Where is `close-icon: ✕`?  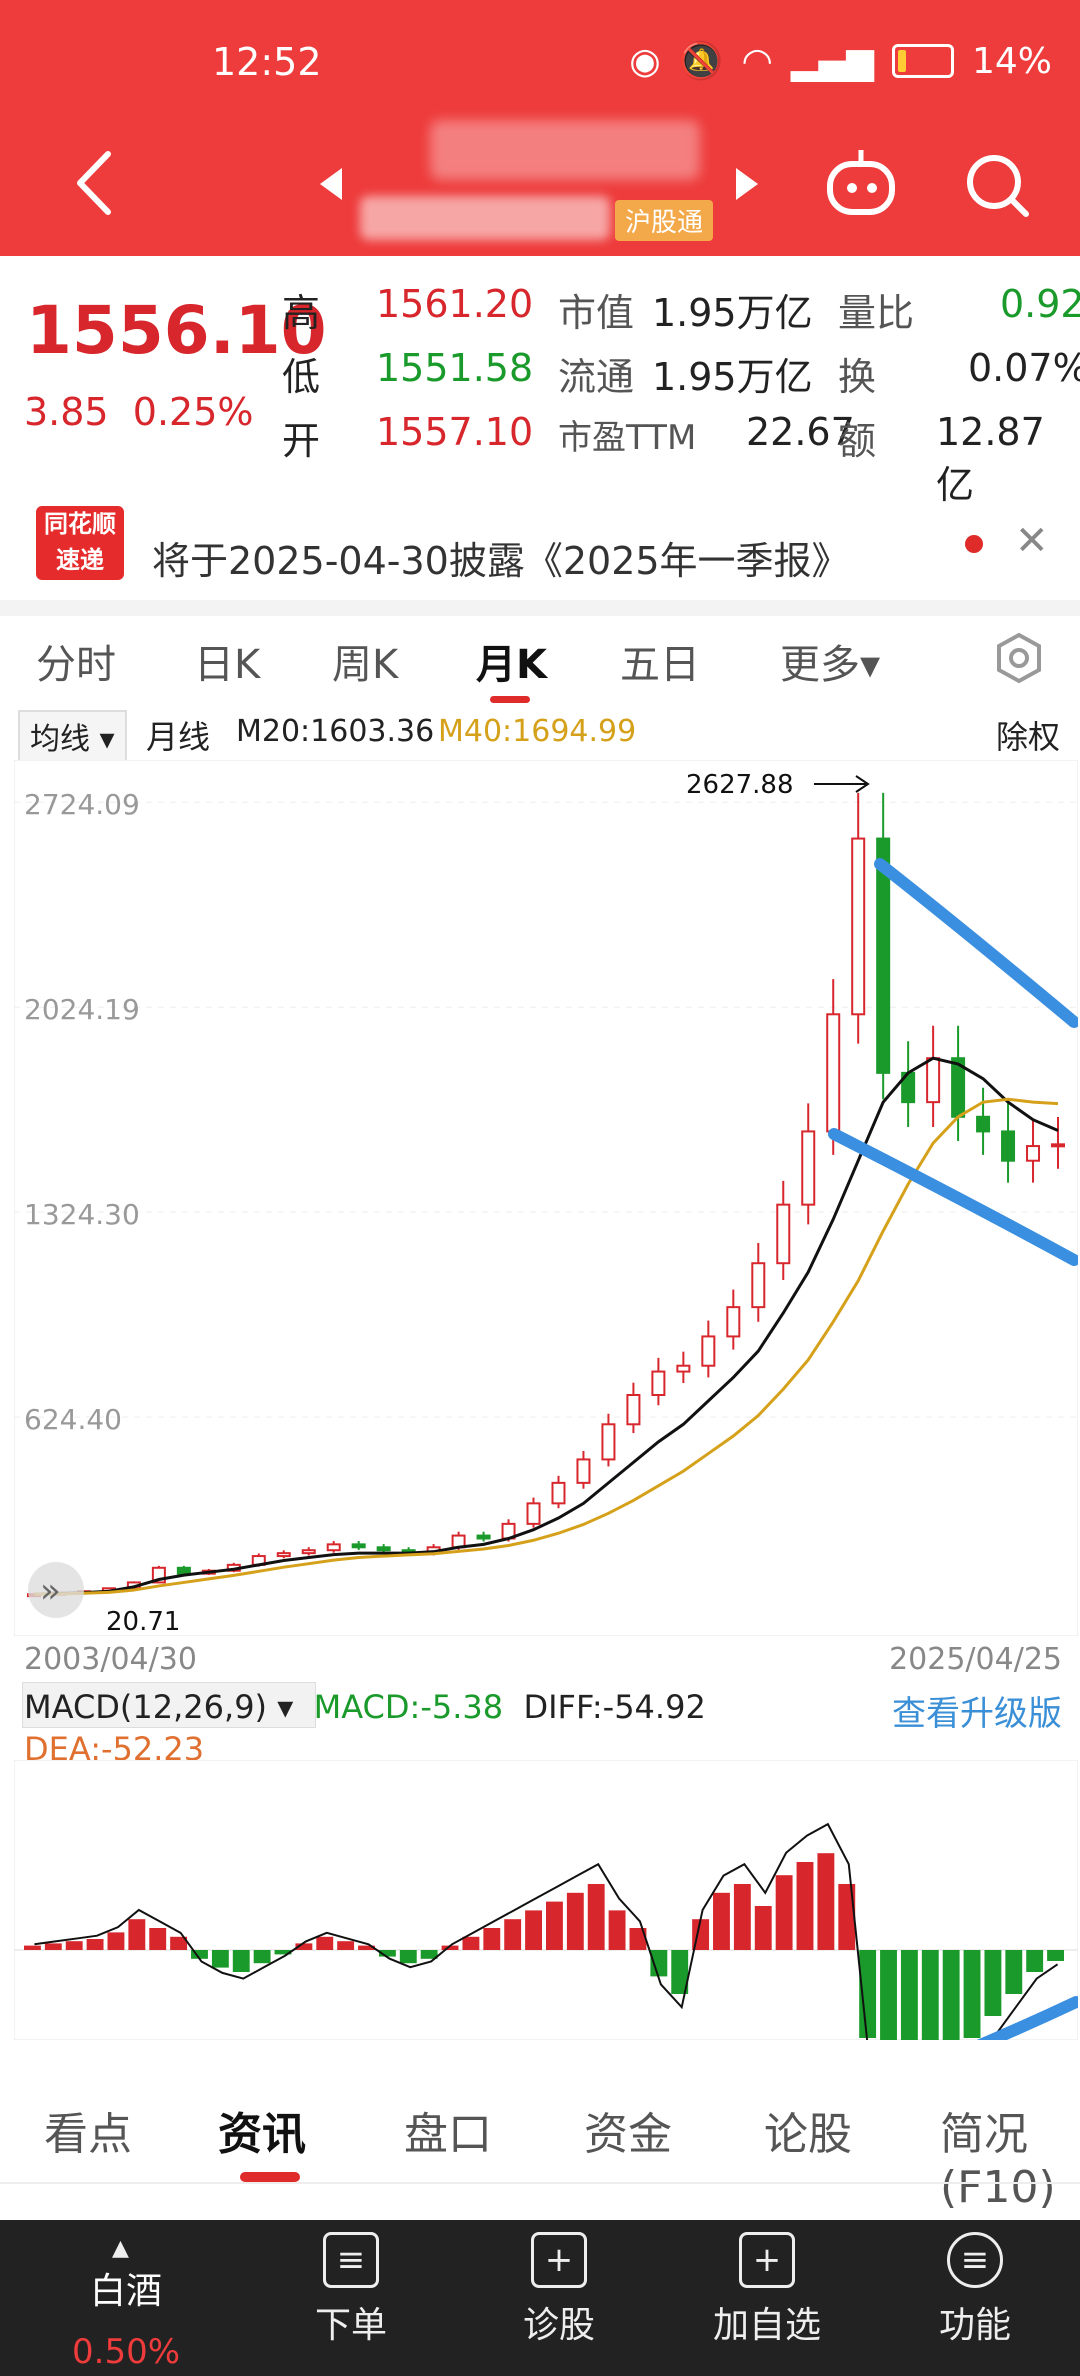 close-icon: ✕ is located at coordinates (1032, 541).